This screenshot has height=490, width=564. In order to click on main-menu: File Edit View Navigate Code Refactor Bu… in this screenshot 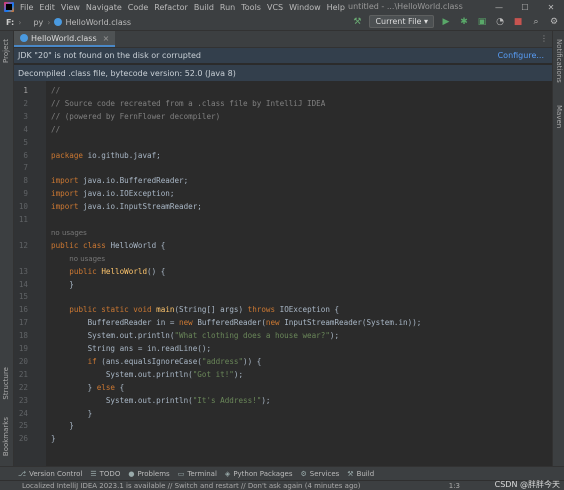, I will do `click(185, 7)`.